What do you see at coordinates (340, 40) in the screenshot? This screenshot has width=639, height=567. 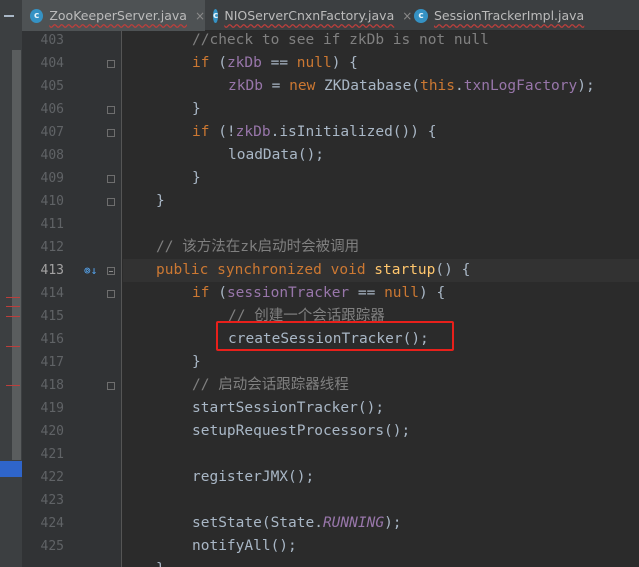 I see `code-line: //check to see if zkDb is not null` at bounding box center [340, 40].